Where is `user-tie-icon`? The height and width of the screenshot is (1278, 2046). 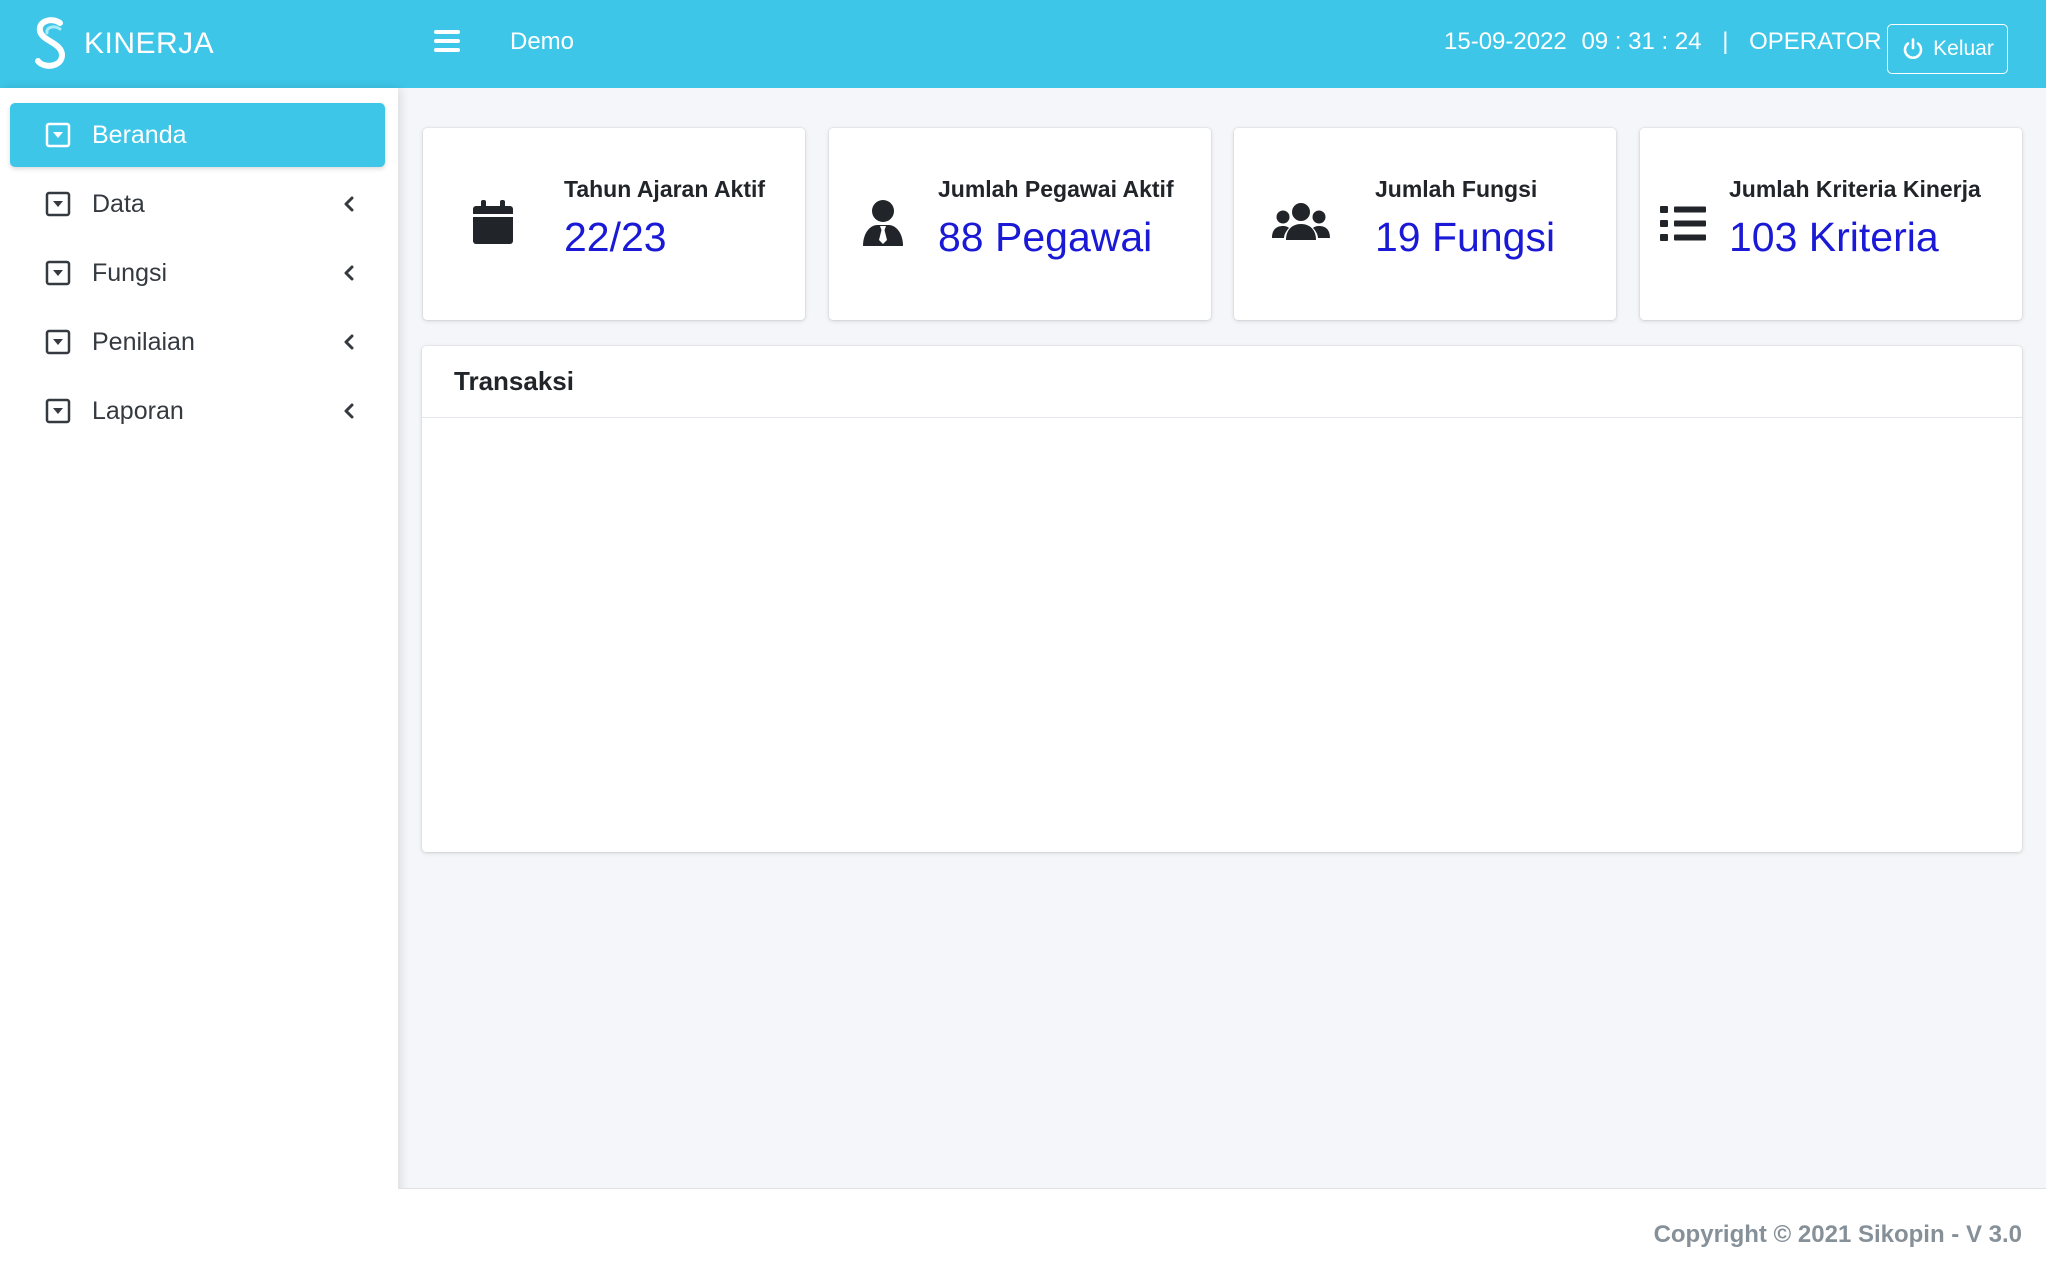 user-tie-icon is located at coordinates (883, 223).